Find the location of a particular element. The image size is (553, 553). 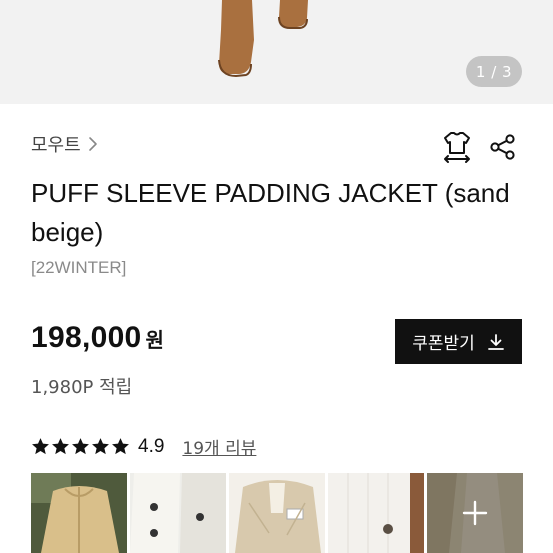

size-guide-shirt-icon is located at coordinates (457, 147).